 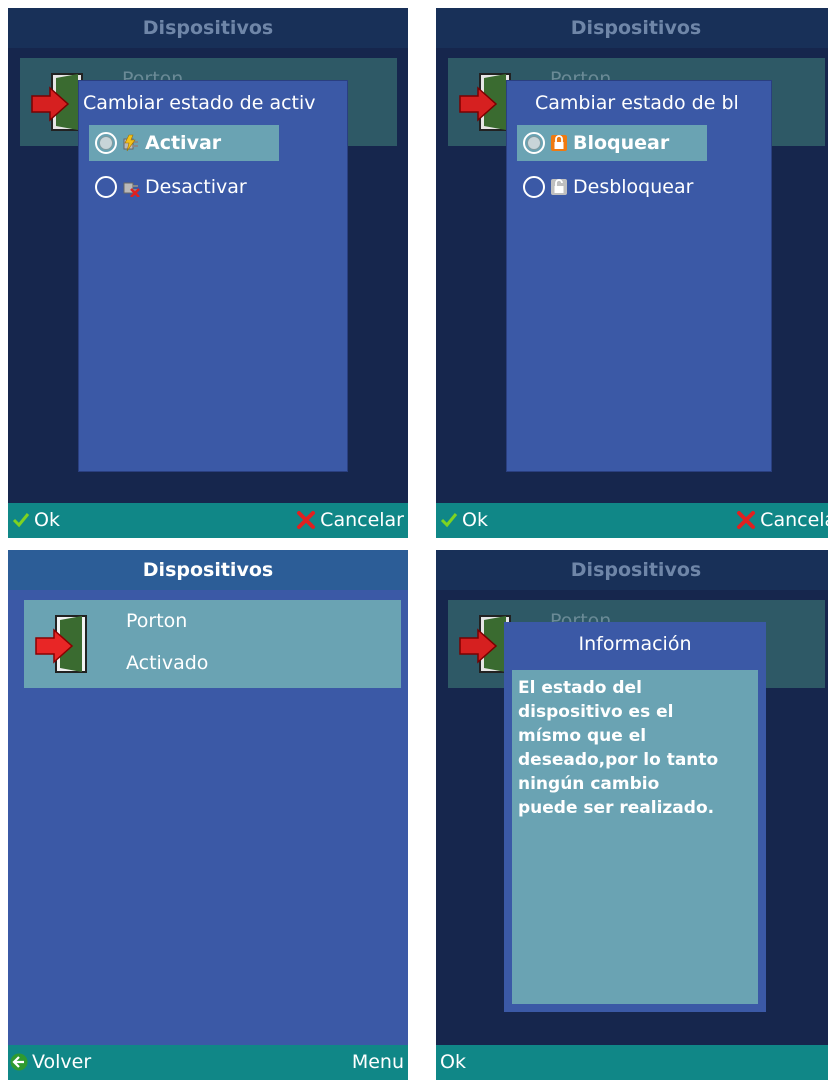 I want to click on device-name: Porton, so click(x=157, y=621).